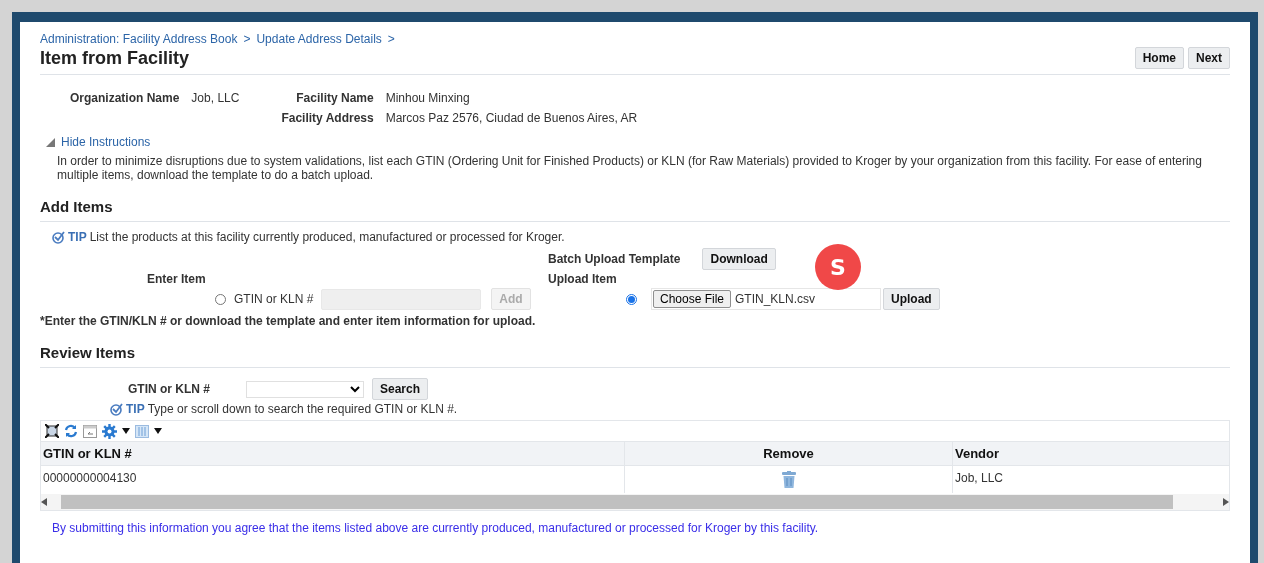 This screenshot has width=1264, height=563. Describe the element at coordinates (635, 502) in the screenshot. I see `horizontal-scrollbar` at that location.